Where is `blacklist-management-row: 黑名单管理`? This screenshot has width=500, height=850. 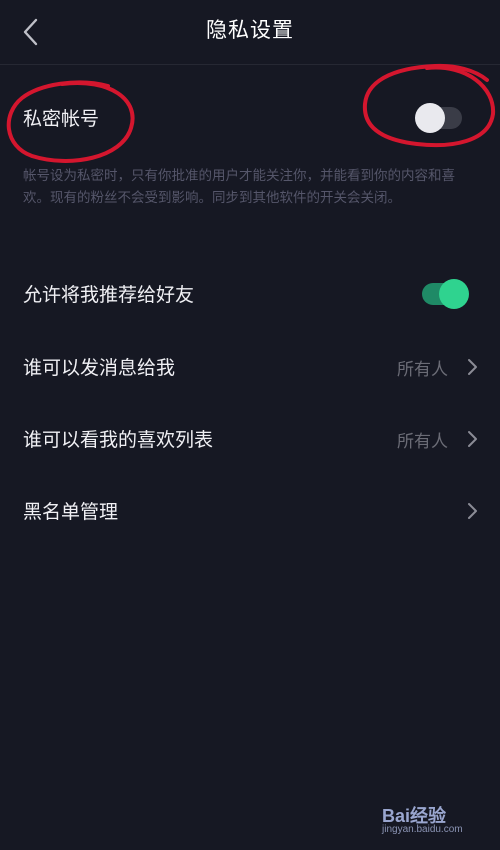 blacklist-management-row: 黑名单管理 is located at coordinates (250, 511).